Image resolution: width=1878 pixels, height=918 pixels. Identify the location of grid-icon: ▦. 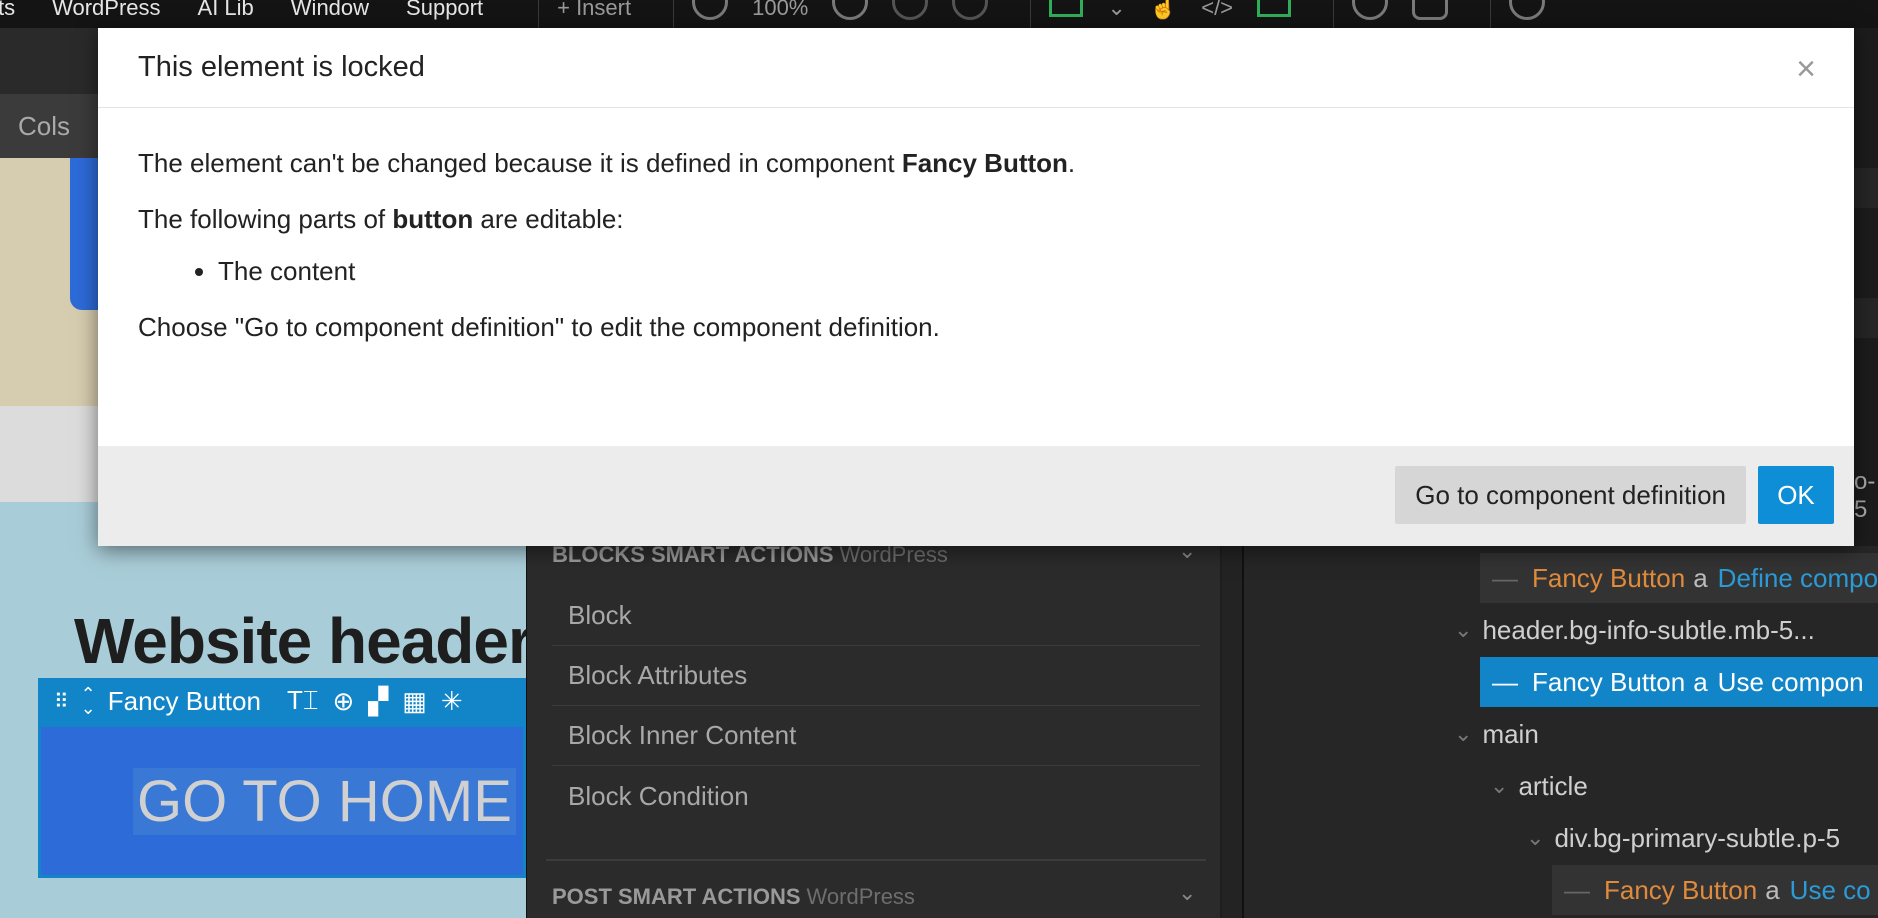
(414, 701).